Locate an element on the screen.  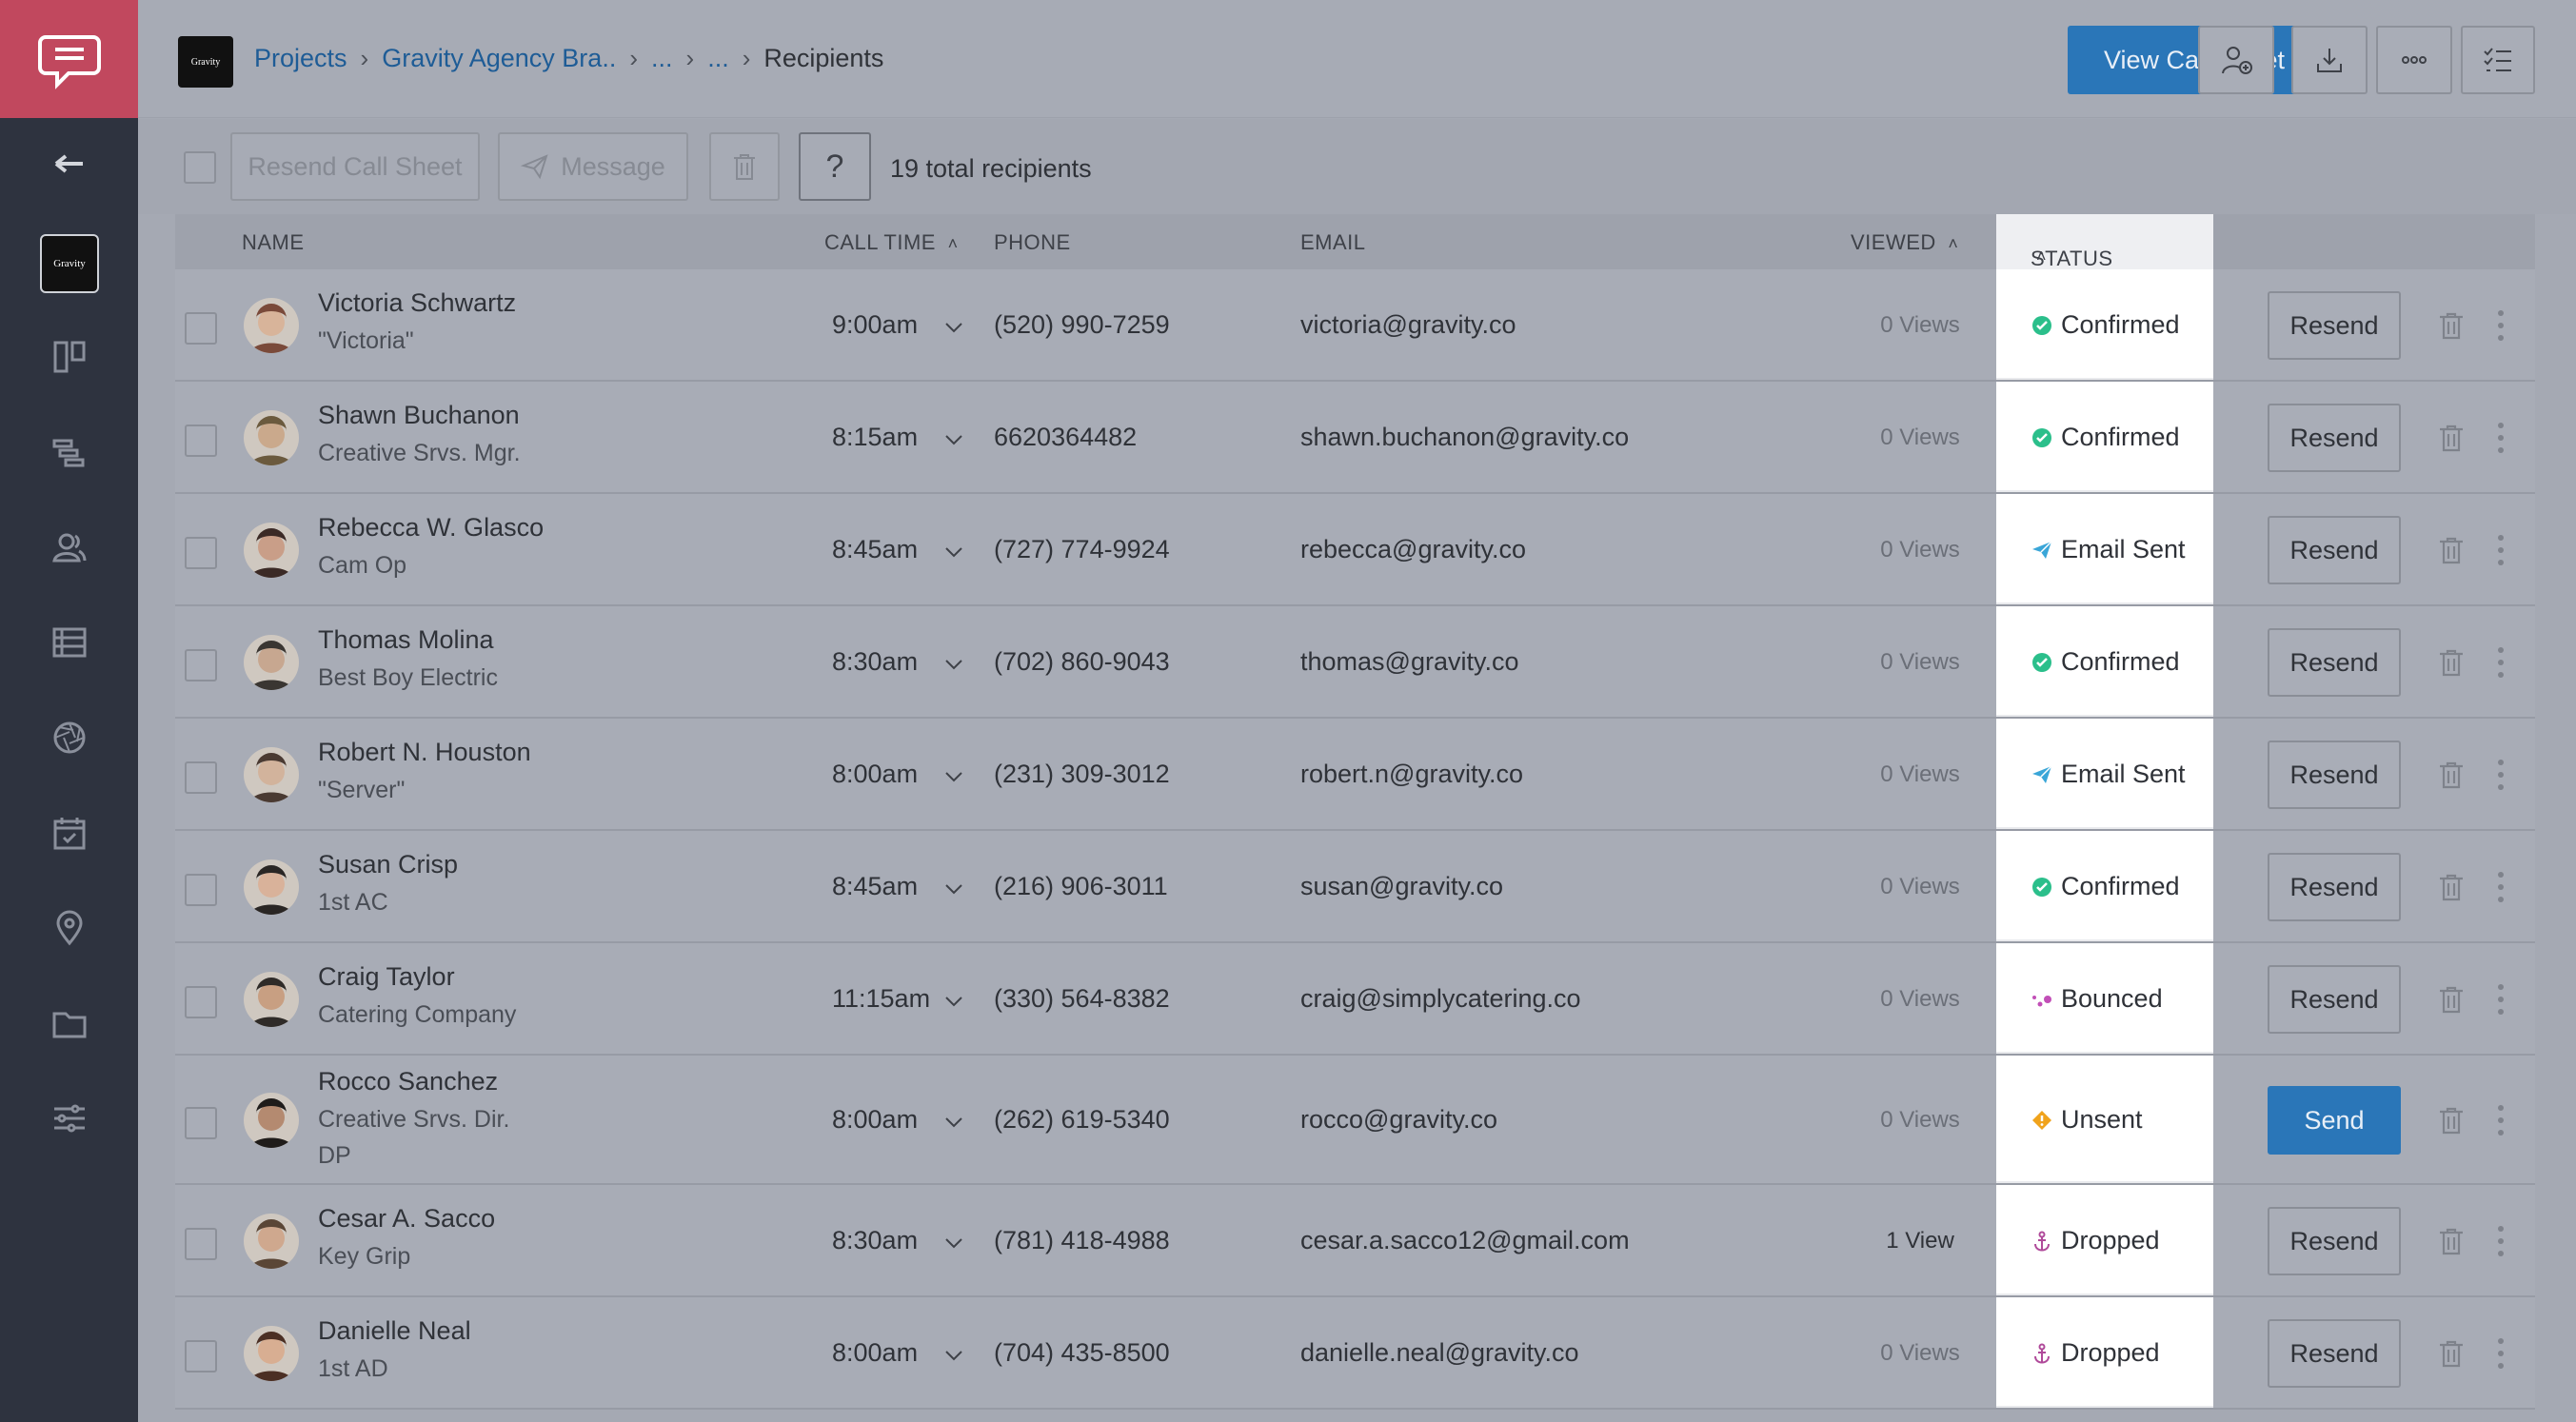
project-thumbnail: Gravity is located at coordinates (69, 263).